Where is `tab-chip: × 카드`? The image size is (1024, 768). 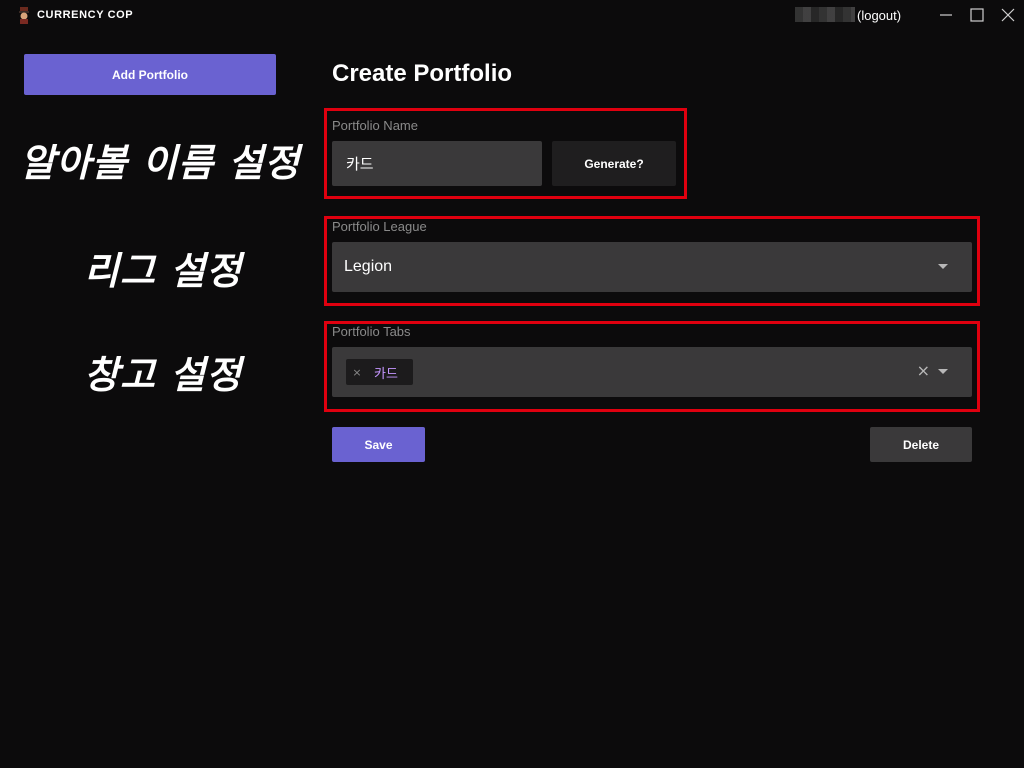 tab-chip: × 카드 is located at coordinates (379, 372).